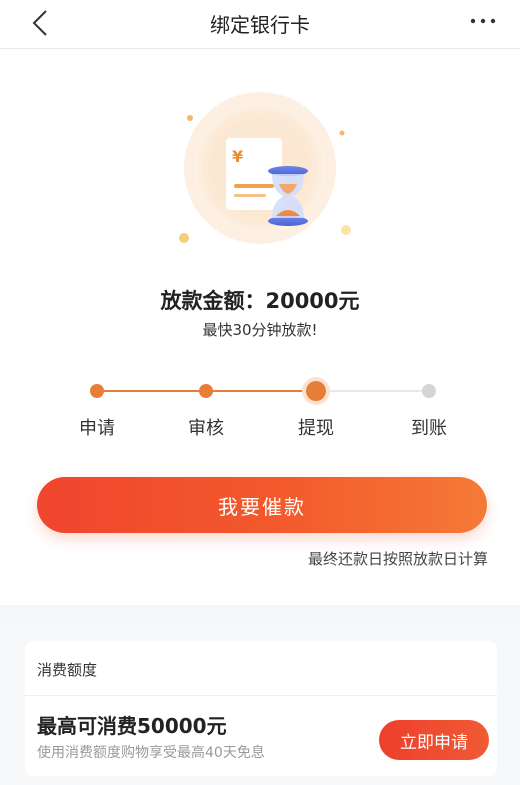 The width and height of the screenshot is (520, 785). Describe the element at coordinates (260, 301) in the screenshot. I see `loan-amount: 放款金额：20000元` at that location.